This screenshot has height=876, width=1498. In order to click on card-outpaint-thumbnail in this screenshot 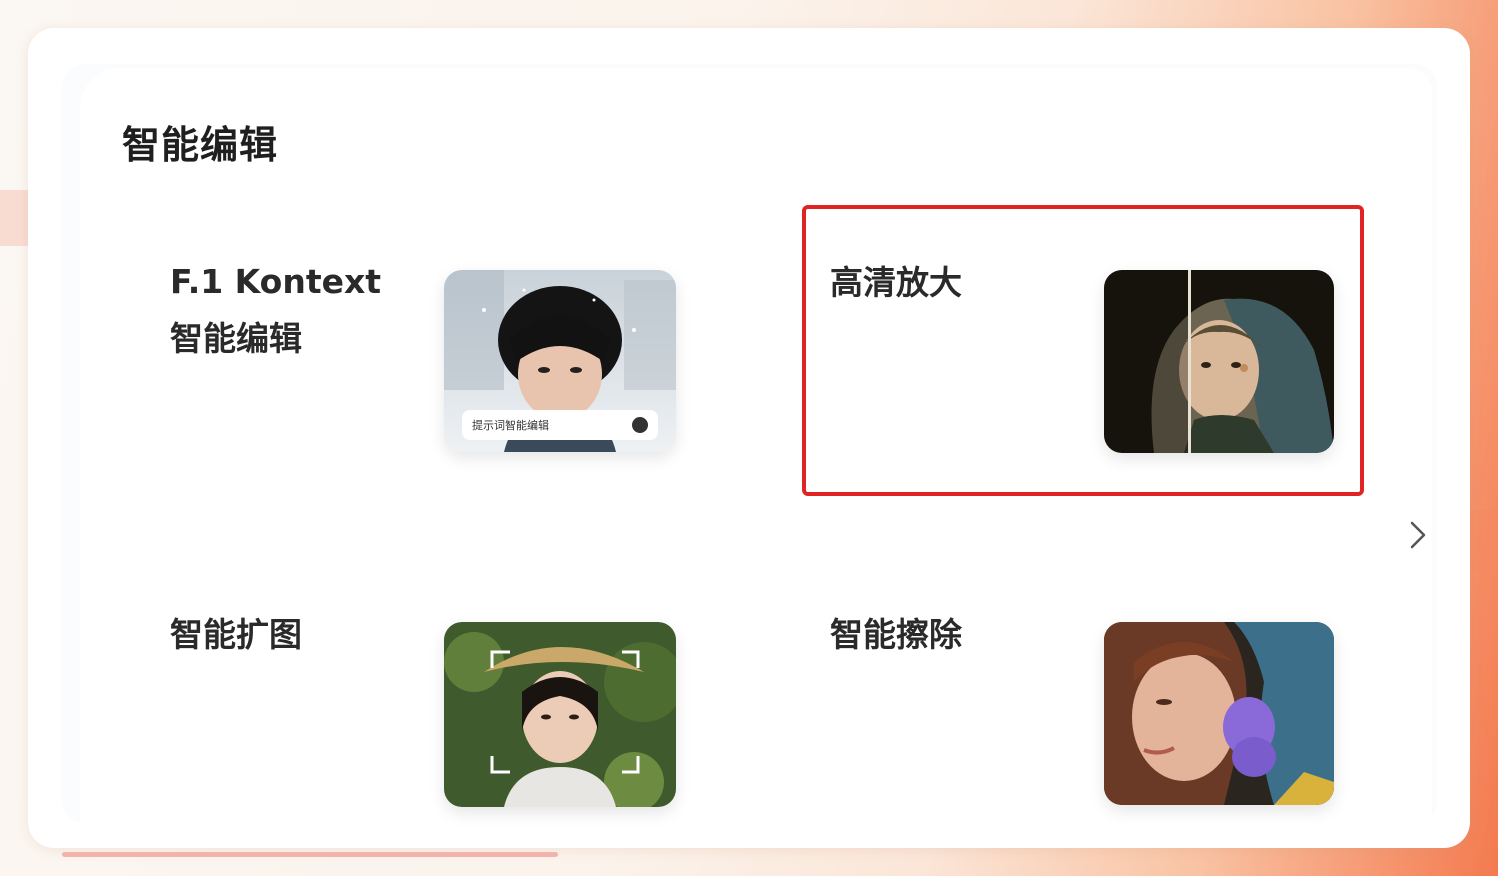, I will do `click(560, 714)`.